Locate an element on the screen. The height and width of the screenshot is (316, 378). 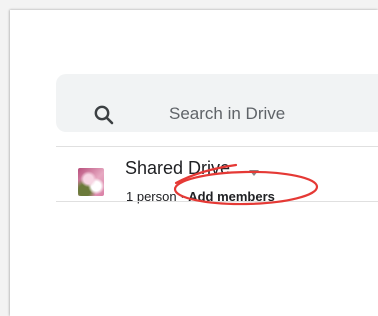
chevron-down-icon is located at coordinates (254, 173).